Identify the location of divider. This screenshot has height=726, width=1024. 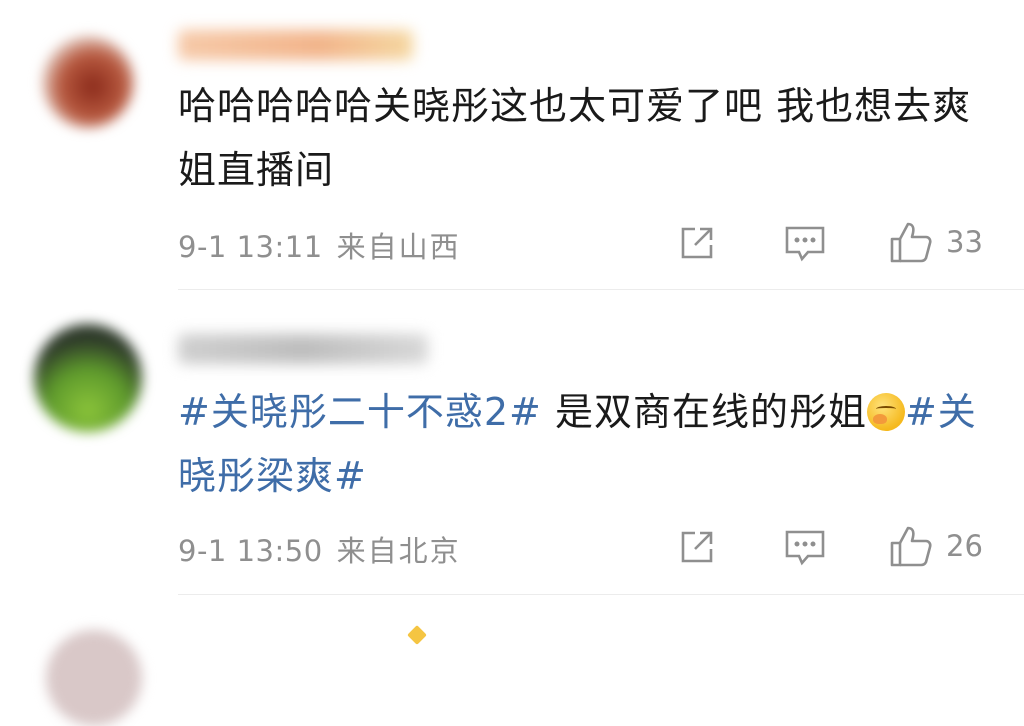
(601, 594).